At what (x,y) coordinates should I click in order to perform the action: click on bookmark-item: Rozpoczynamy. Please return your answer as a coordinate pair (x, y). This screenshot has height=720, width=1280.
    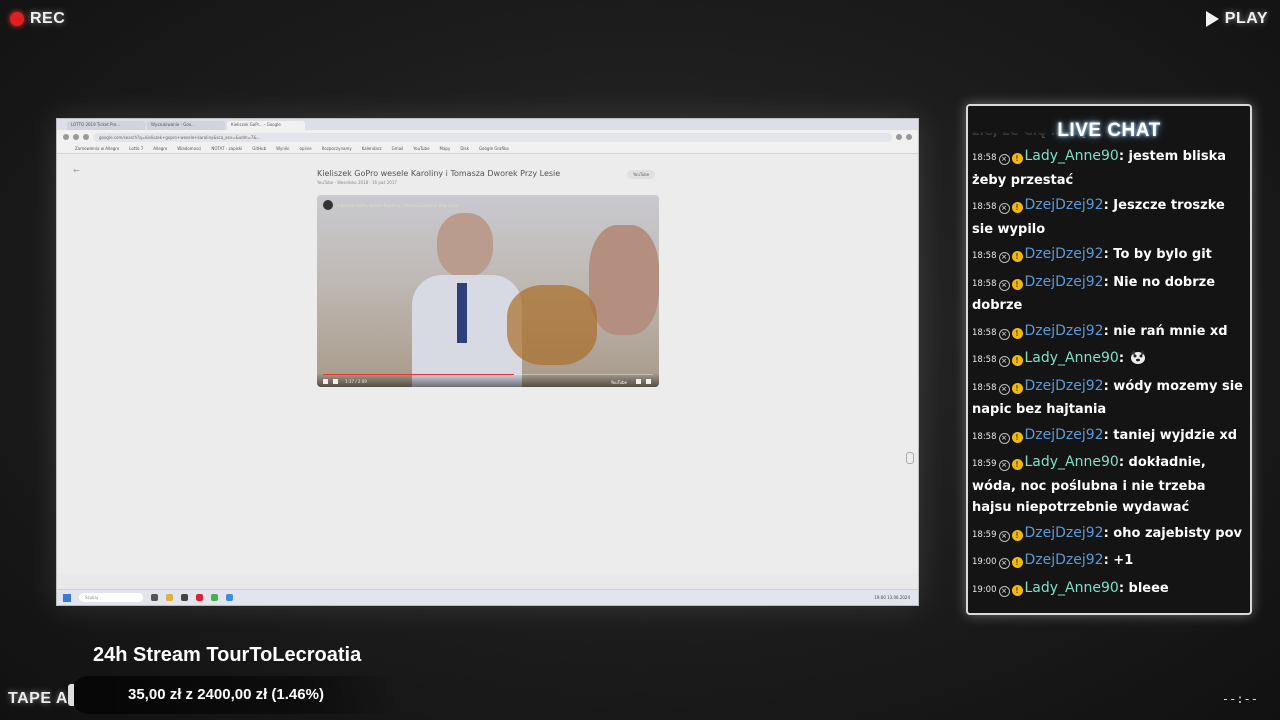
    Looking at the image, I should click on (337, 148).